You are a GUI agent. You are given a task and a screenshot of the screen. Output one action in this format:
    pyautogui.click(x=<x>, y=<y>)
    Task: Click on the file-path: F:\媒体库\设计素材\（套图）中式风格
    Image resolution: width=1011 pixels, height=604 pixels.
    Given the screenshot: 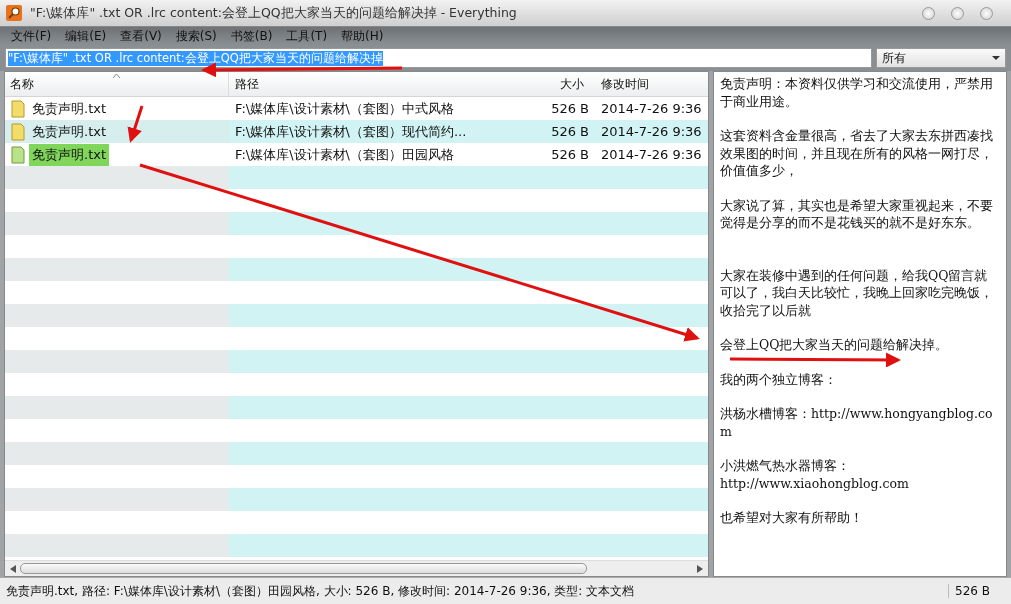 What is the action you would take?
    pyautogui.click(x=344, y=108)
    